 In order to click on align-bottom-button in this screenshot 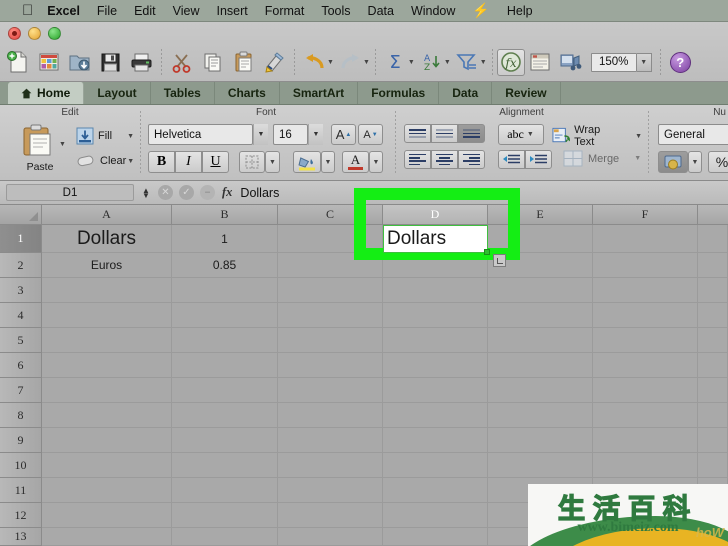, I will do `click(471, 133)`.